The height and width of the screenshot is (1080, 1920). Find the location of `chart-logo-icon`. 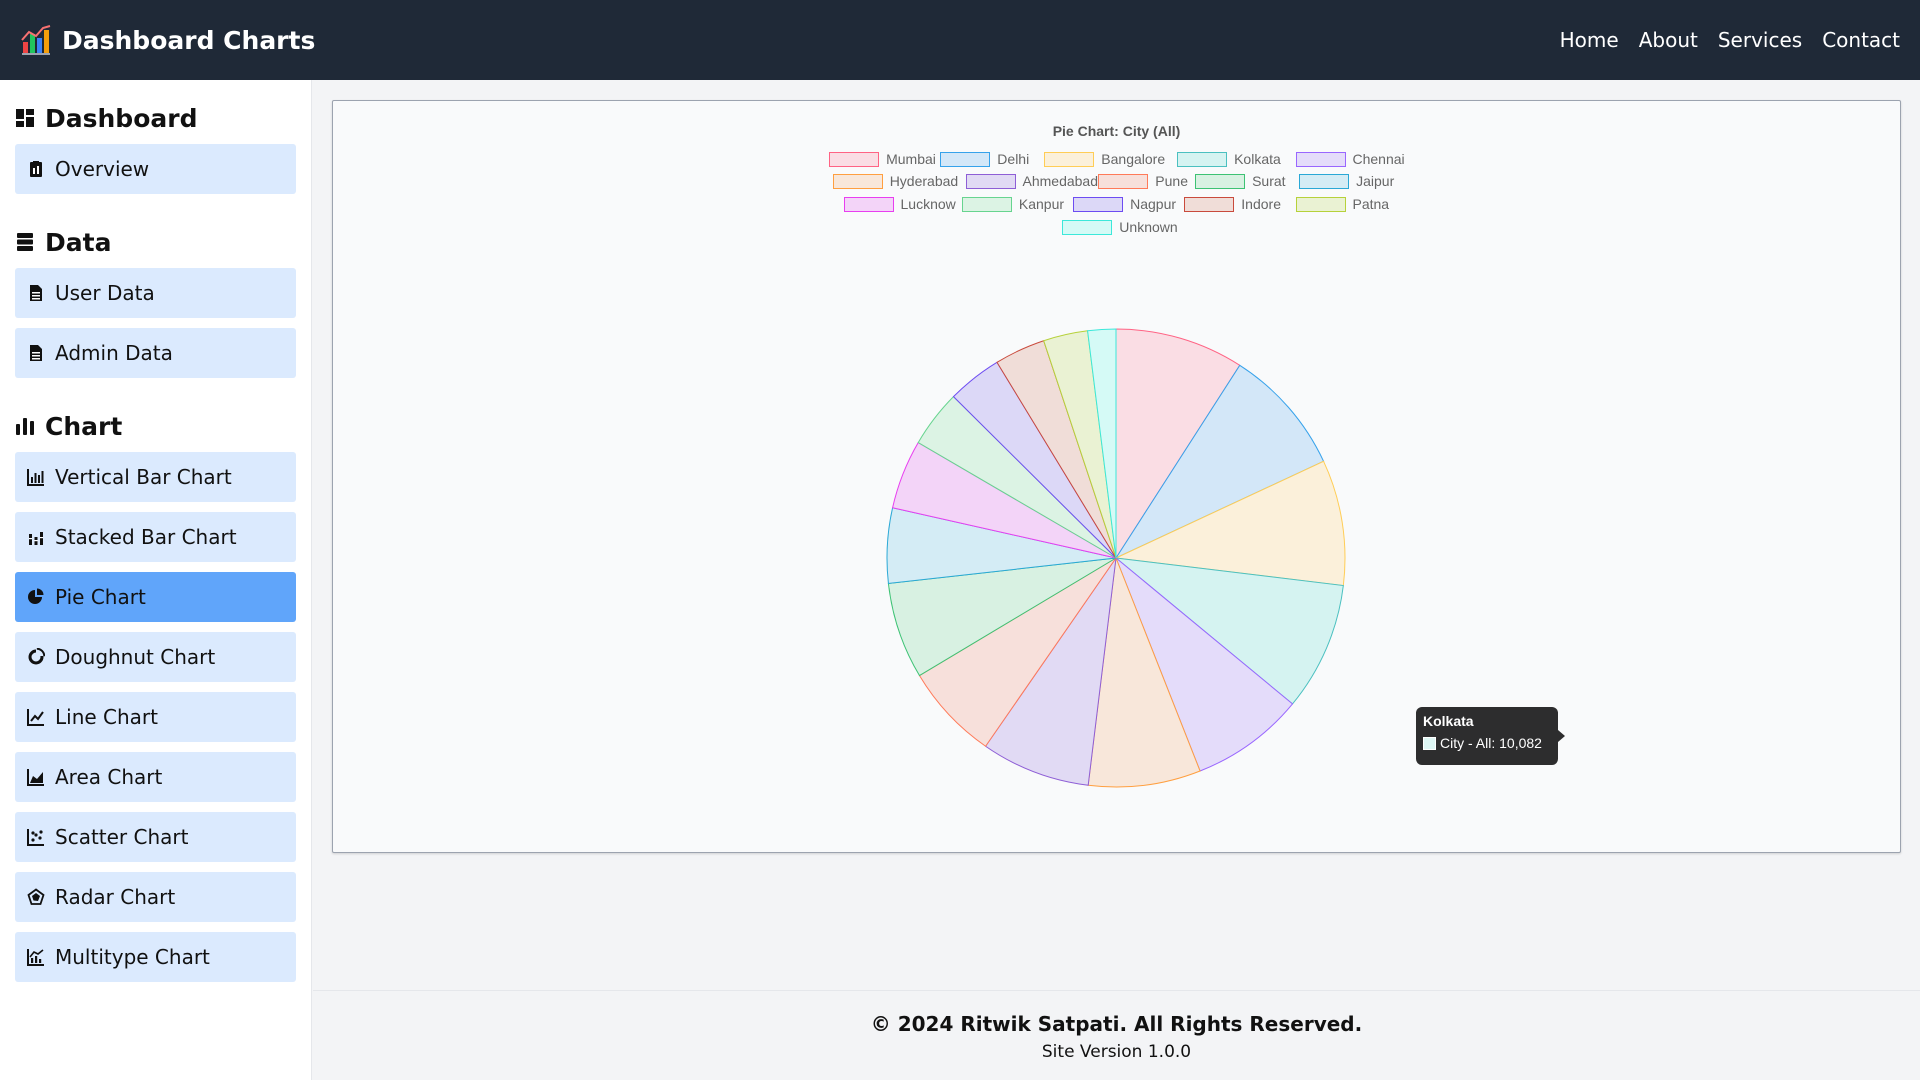

chart-logo-icon is located at coordinates (36, 40).